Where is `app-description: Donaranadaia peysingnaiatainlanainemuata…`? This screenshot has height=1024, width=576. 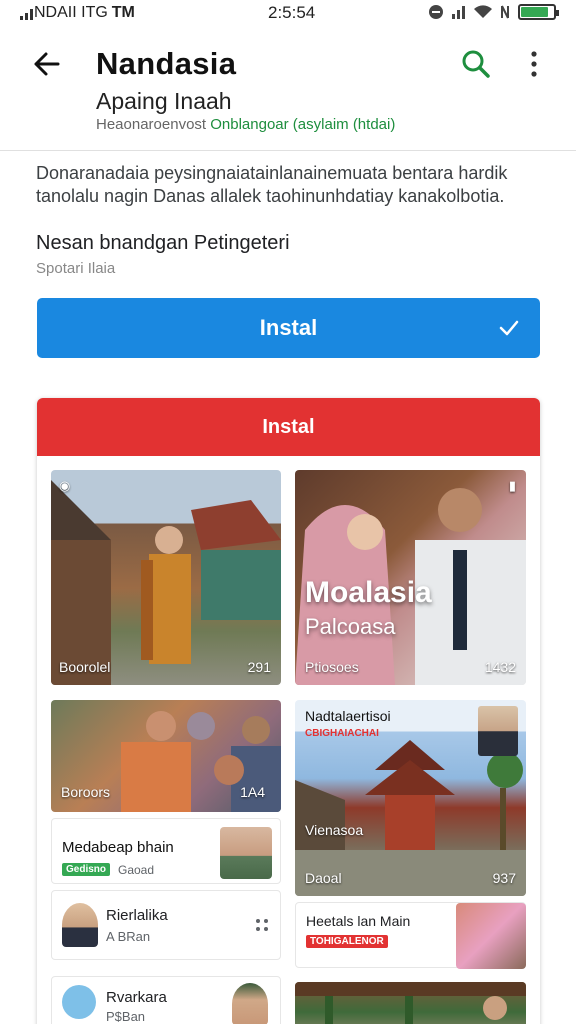 app-description: Donaranadaia peysingnaiatainlanainemuata… is located at coordinates (272, 184).